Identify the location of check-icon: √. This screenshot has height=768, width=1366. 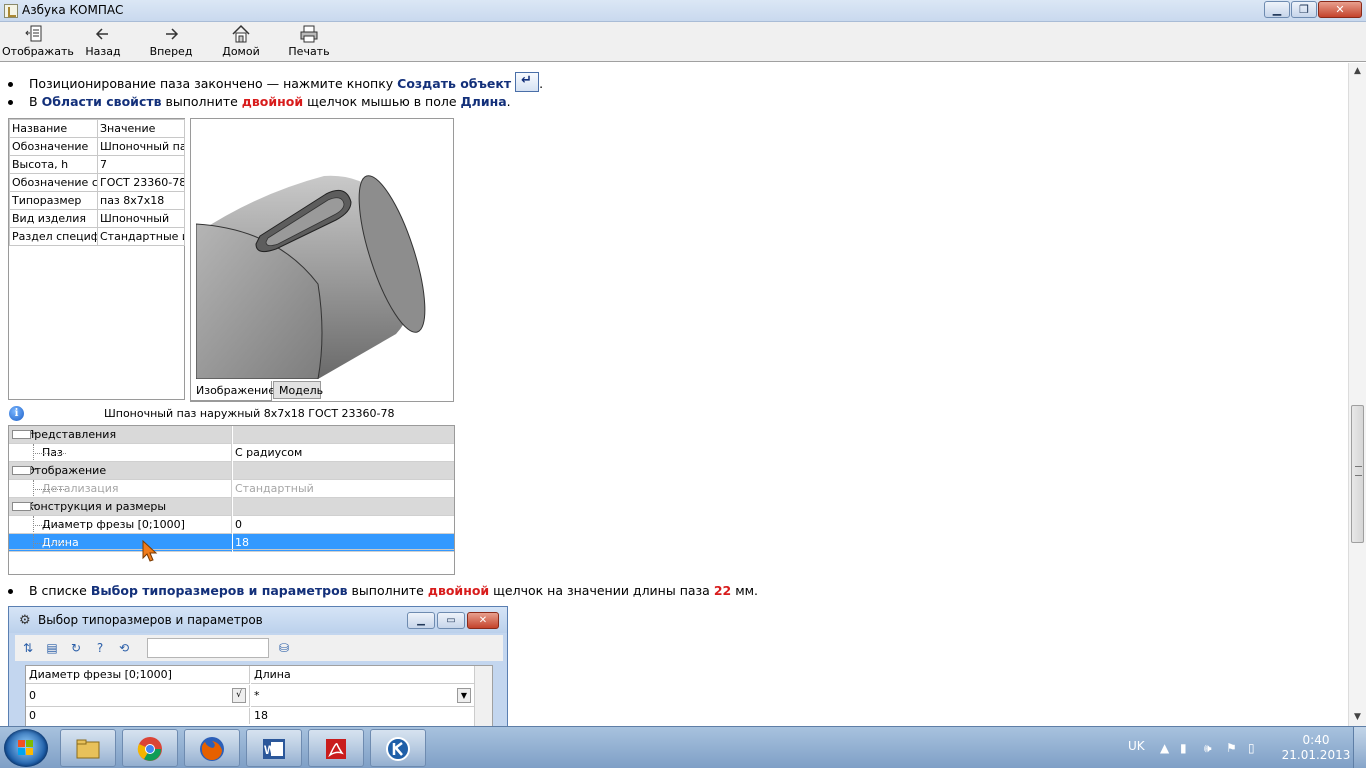
(239, 695).